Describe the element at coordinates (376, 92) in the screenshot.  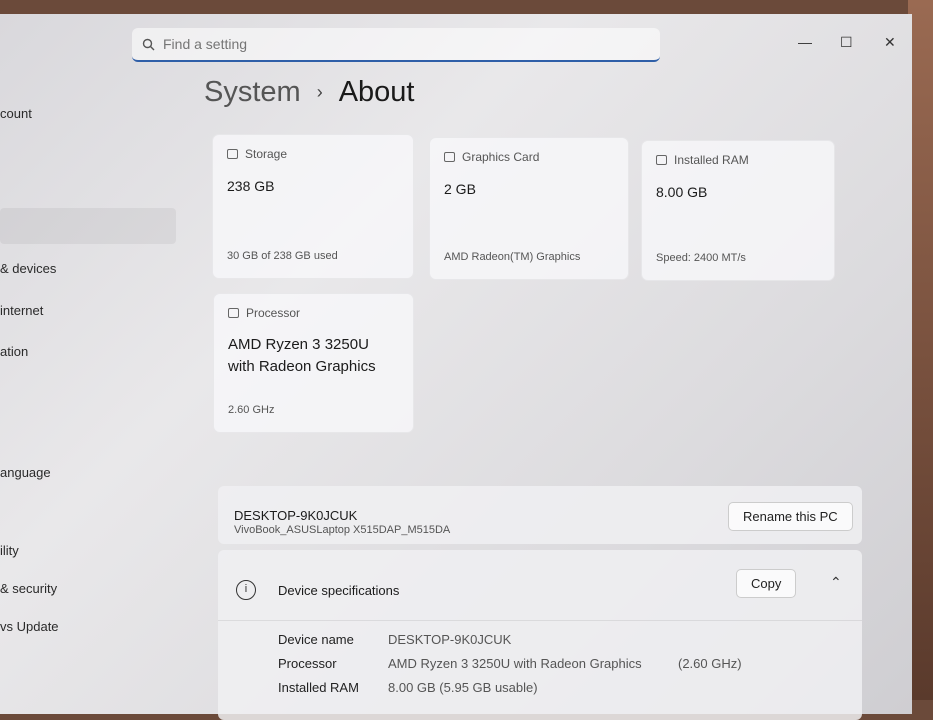
I see `page-title: About` at that location.